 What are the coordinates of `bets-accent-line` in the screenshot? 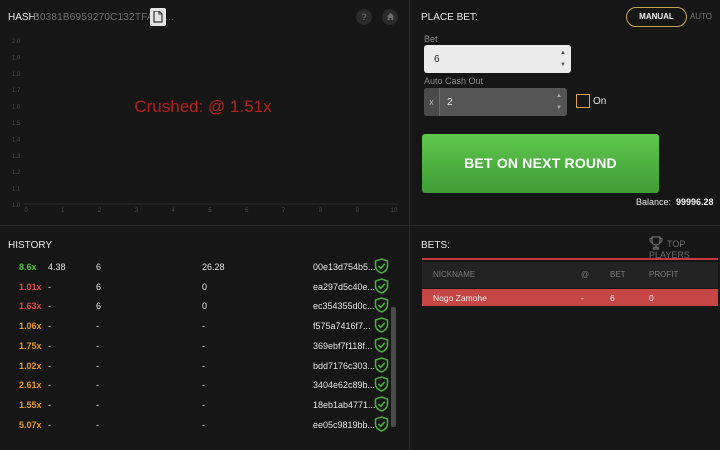 It's located at (570, 259).